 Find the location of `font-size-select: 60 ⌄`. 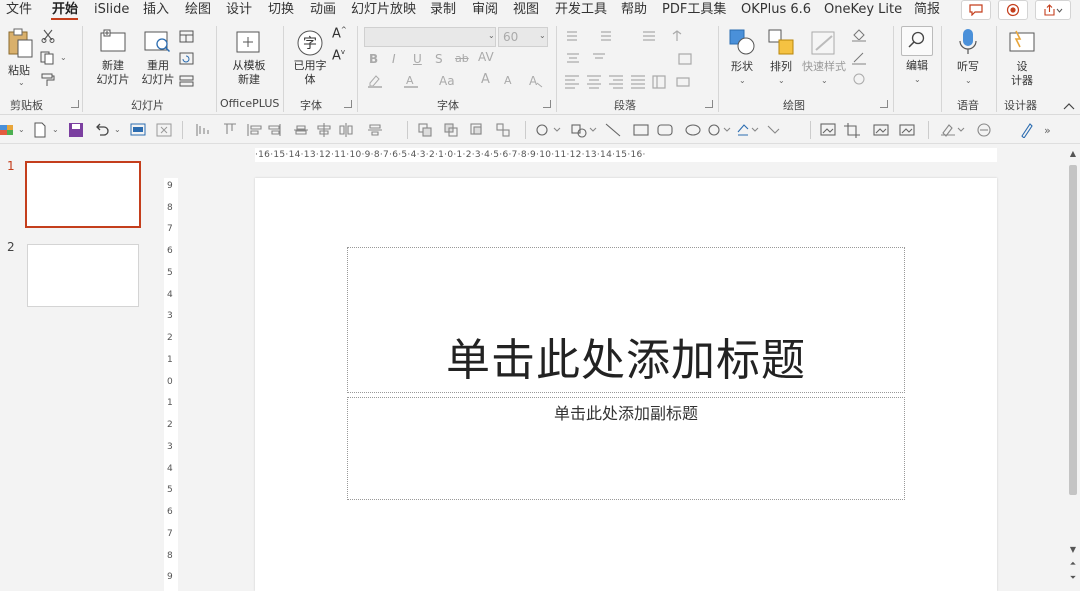

font-size-select: 60 ⌄ is located at coordinates (523, 37).